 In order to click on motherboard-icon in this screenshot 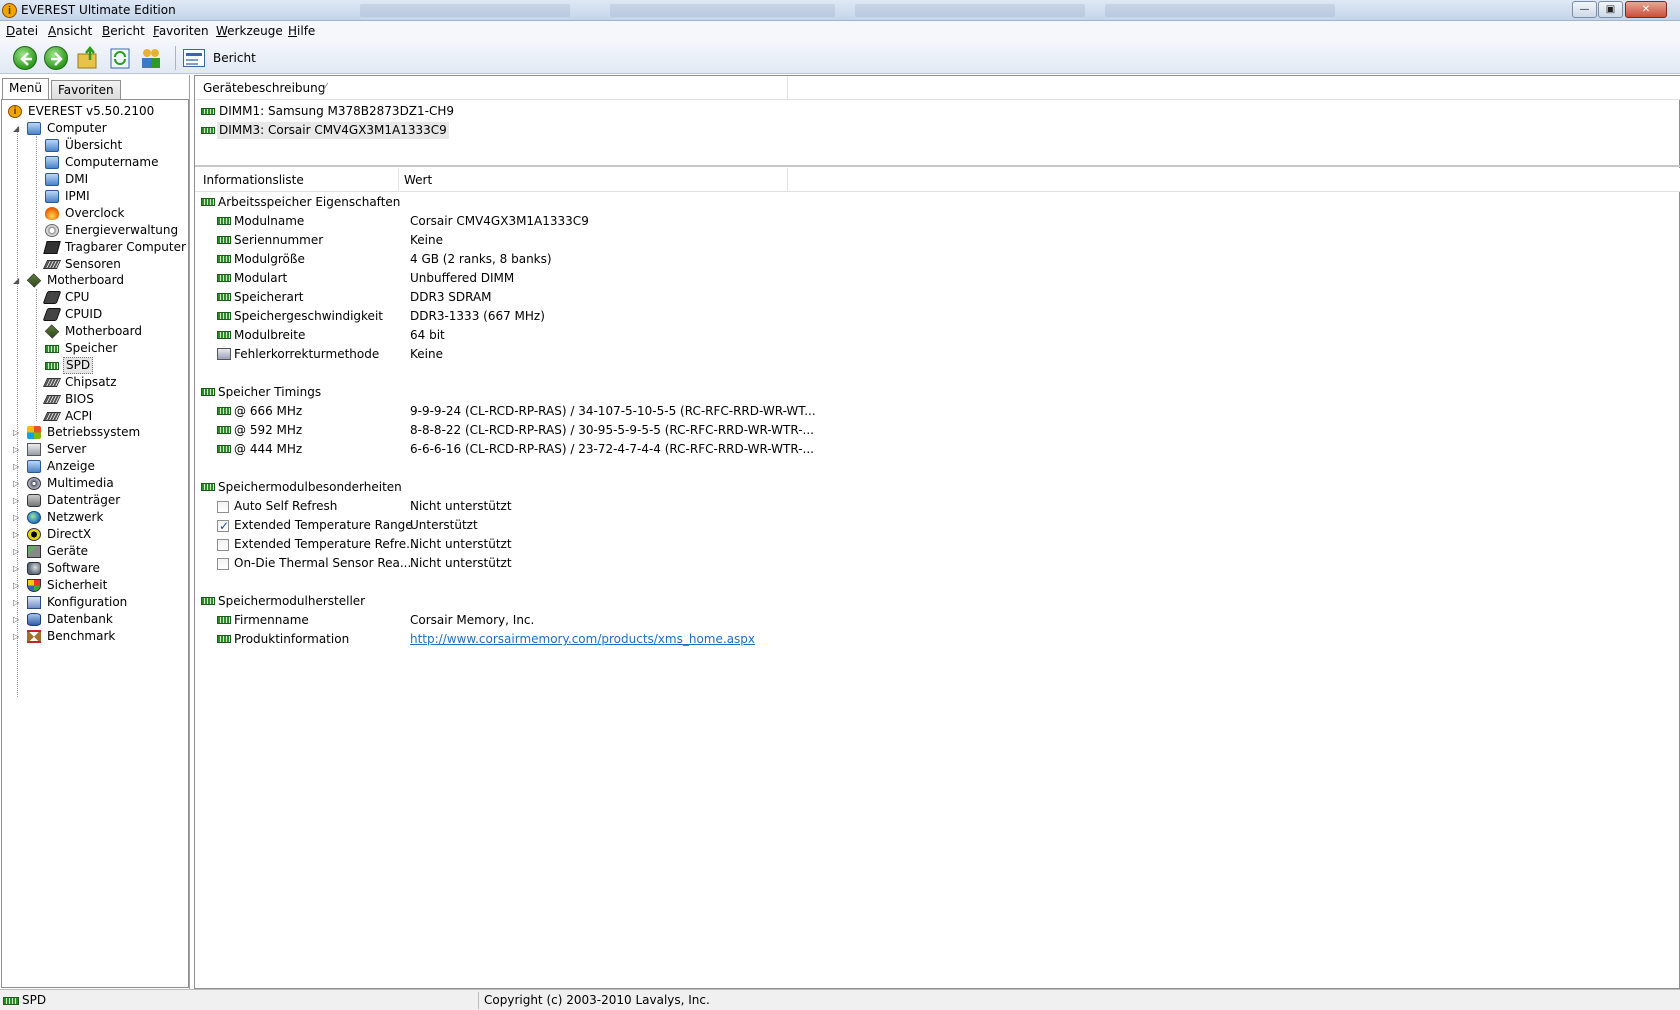, I will do `click(52, 331)`.